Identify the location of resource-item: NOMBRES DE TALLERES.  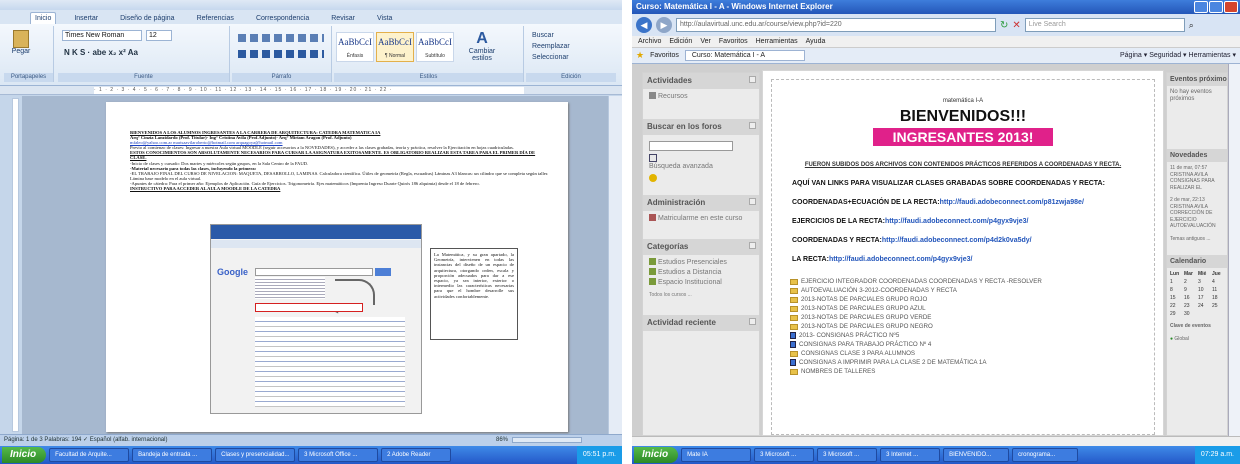
(972, 371).